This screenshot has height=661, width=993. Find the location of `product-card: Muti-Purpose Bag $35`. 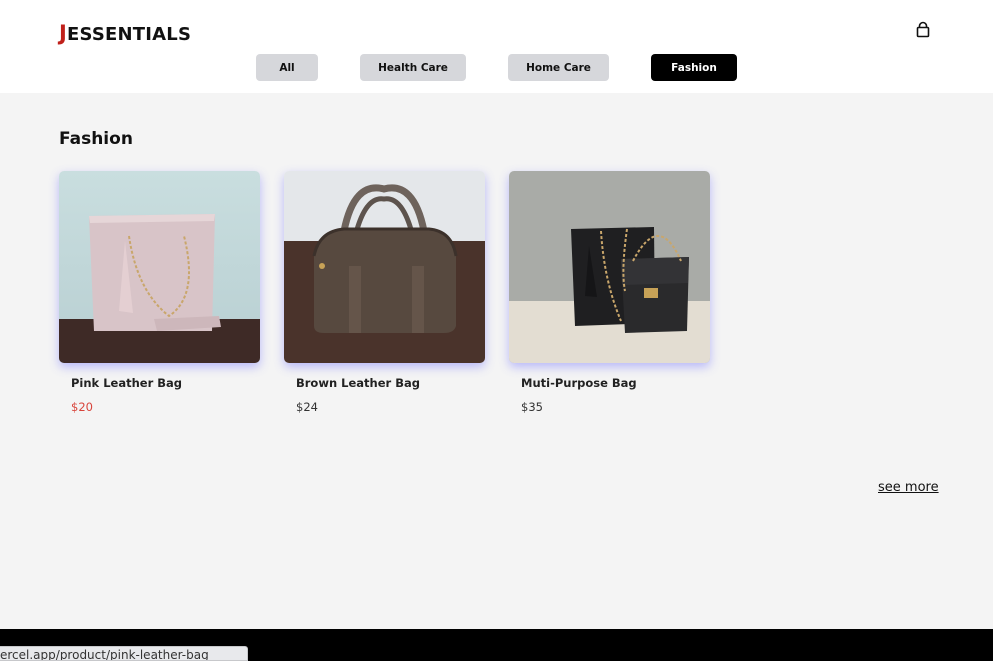

product-card: Muti-Purpose Bag $35 is located at coordinates (609, 292).